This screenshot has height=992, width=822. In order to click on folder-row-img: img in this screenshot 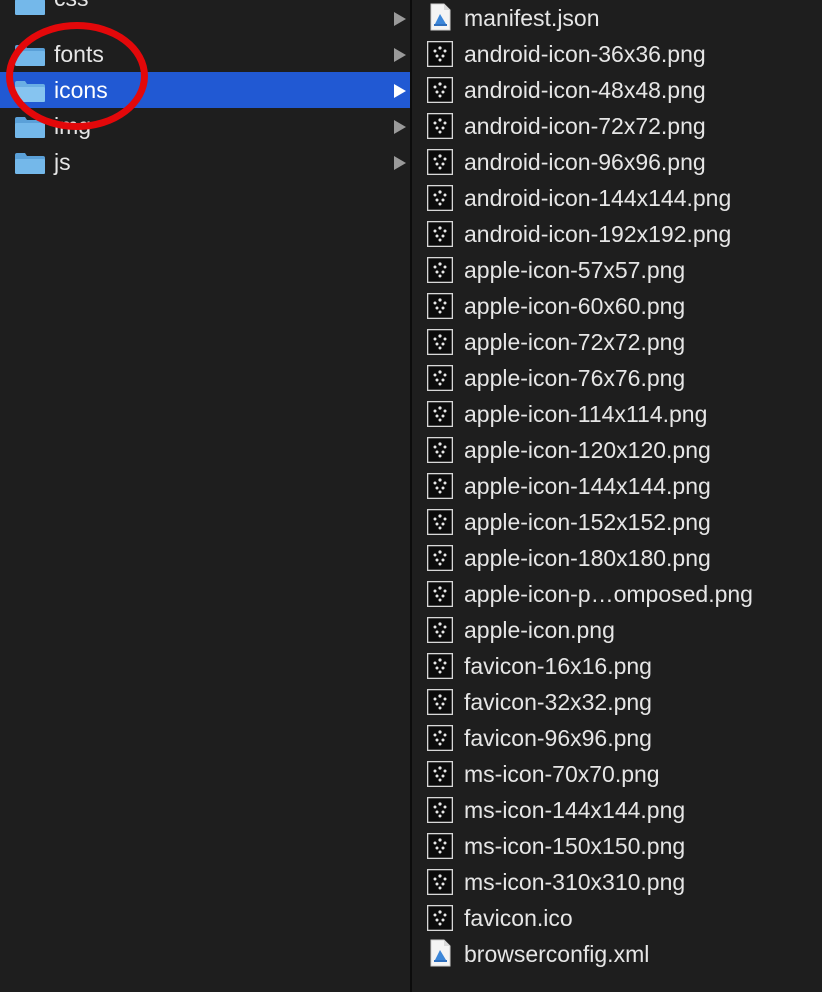, I will do `click(205, 126)`.